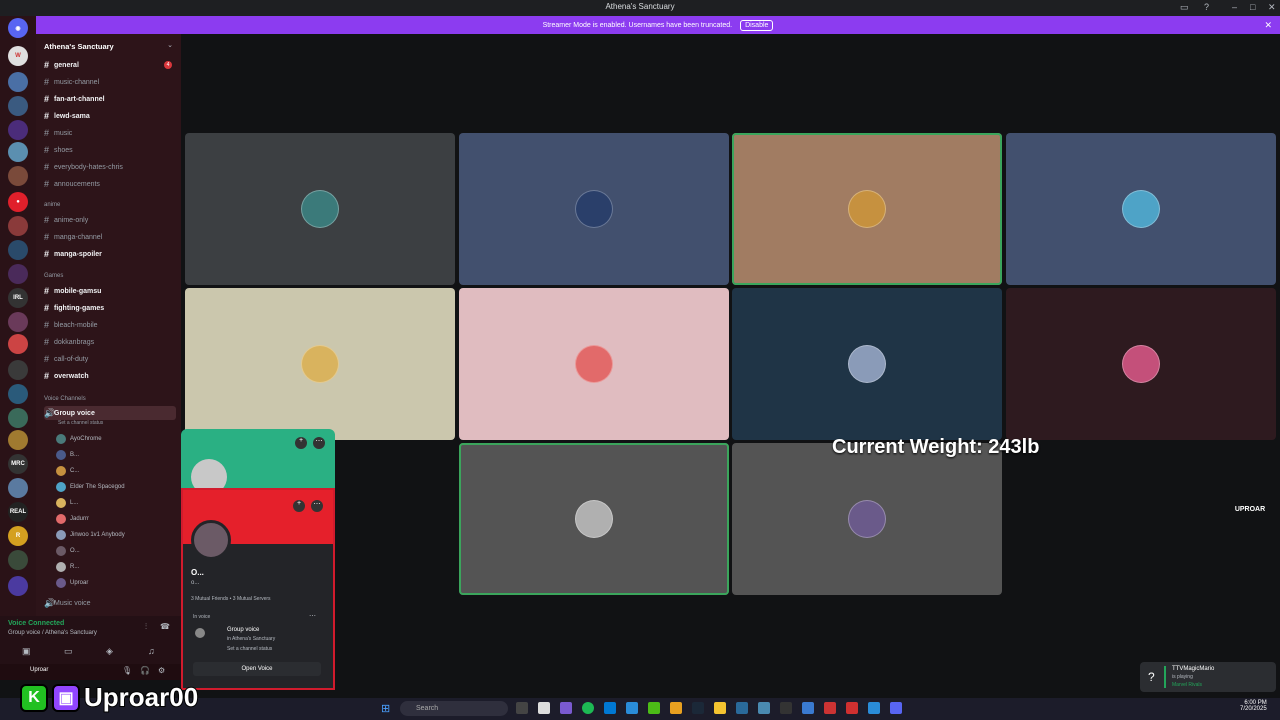 This screenshot has height=720, width=1280. Describe the element at coordinates (116, 439) in the screenshot. I see `voice-user: AyoChrome` at that location.